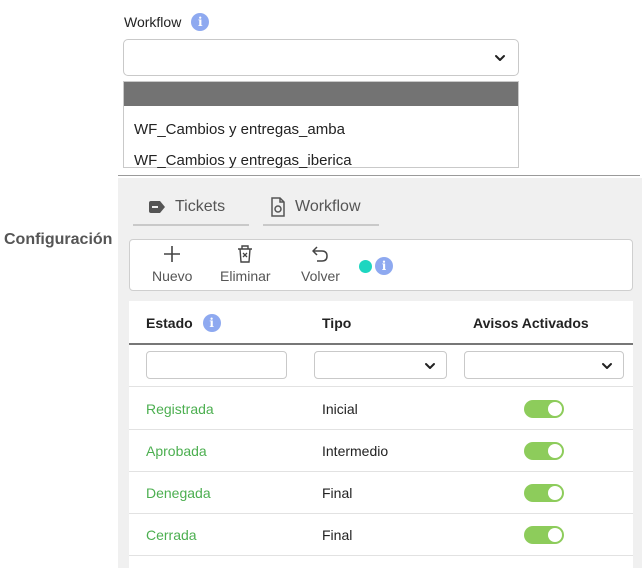 This screenshot has height=568, width=642. Describe the element at coordinates (321, 160) in the screenshot. I see `dropdown-option: WF_Cambios y entregas_iberica` at that location.